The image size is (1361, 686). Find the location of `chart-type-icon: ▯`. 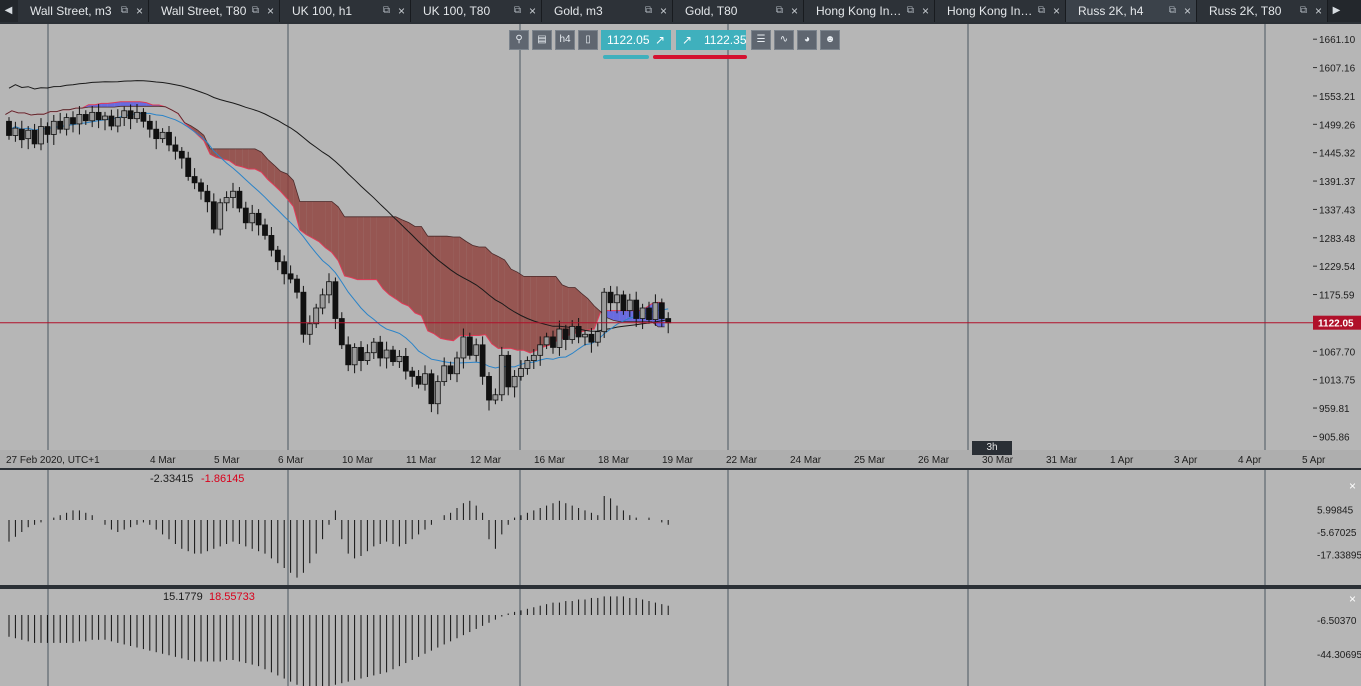

chart-type-icon: ▯ is located at coordinates (588, 40).